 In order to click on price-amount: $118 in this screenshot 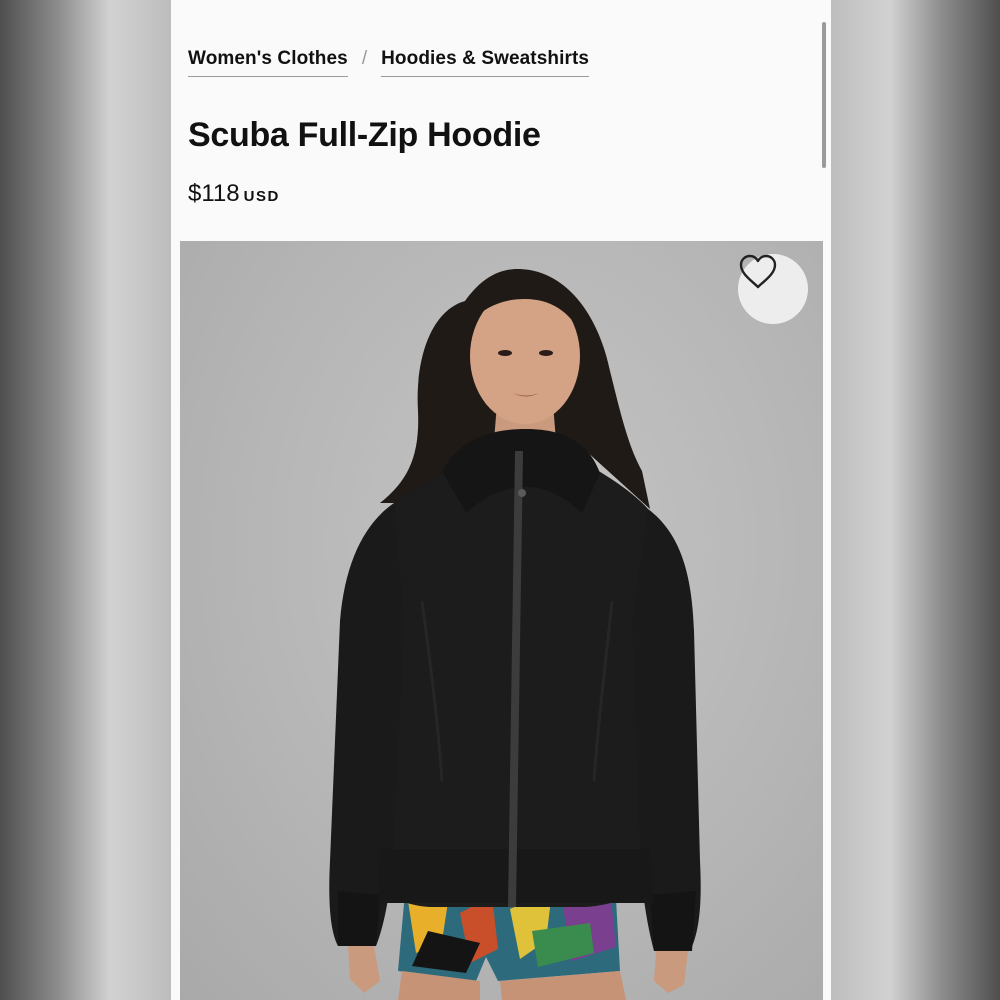, I will do `click(214, 193)`.